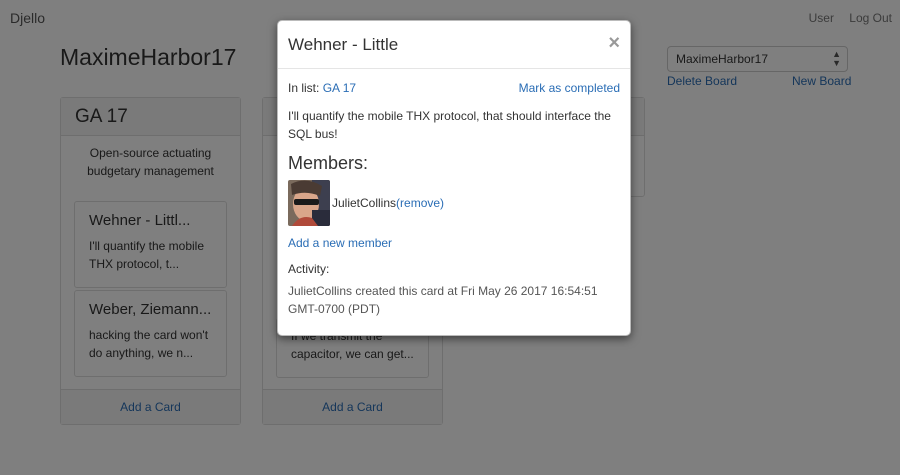 The width and height of the screenshot is (900, 475). Describe the element at coordinates (340, 243) in the screenshot. I see `add-member-link: Add a new member` at that location.